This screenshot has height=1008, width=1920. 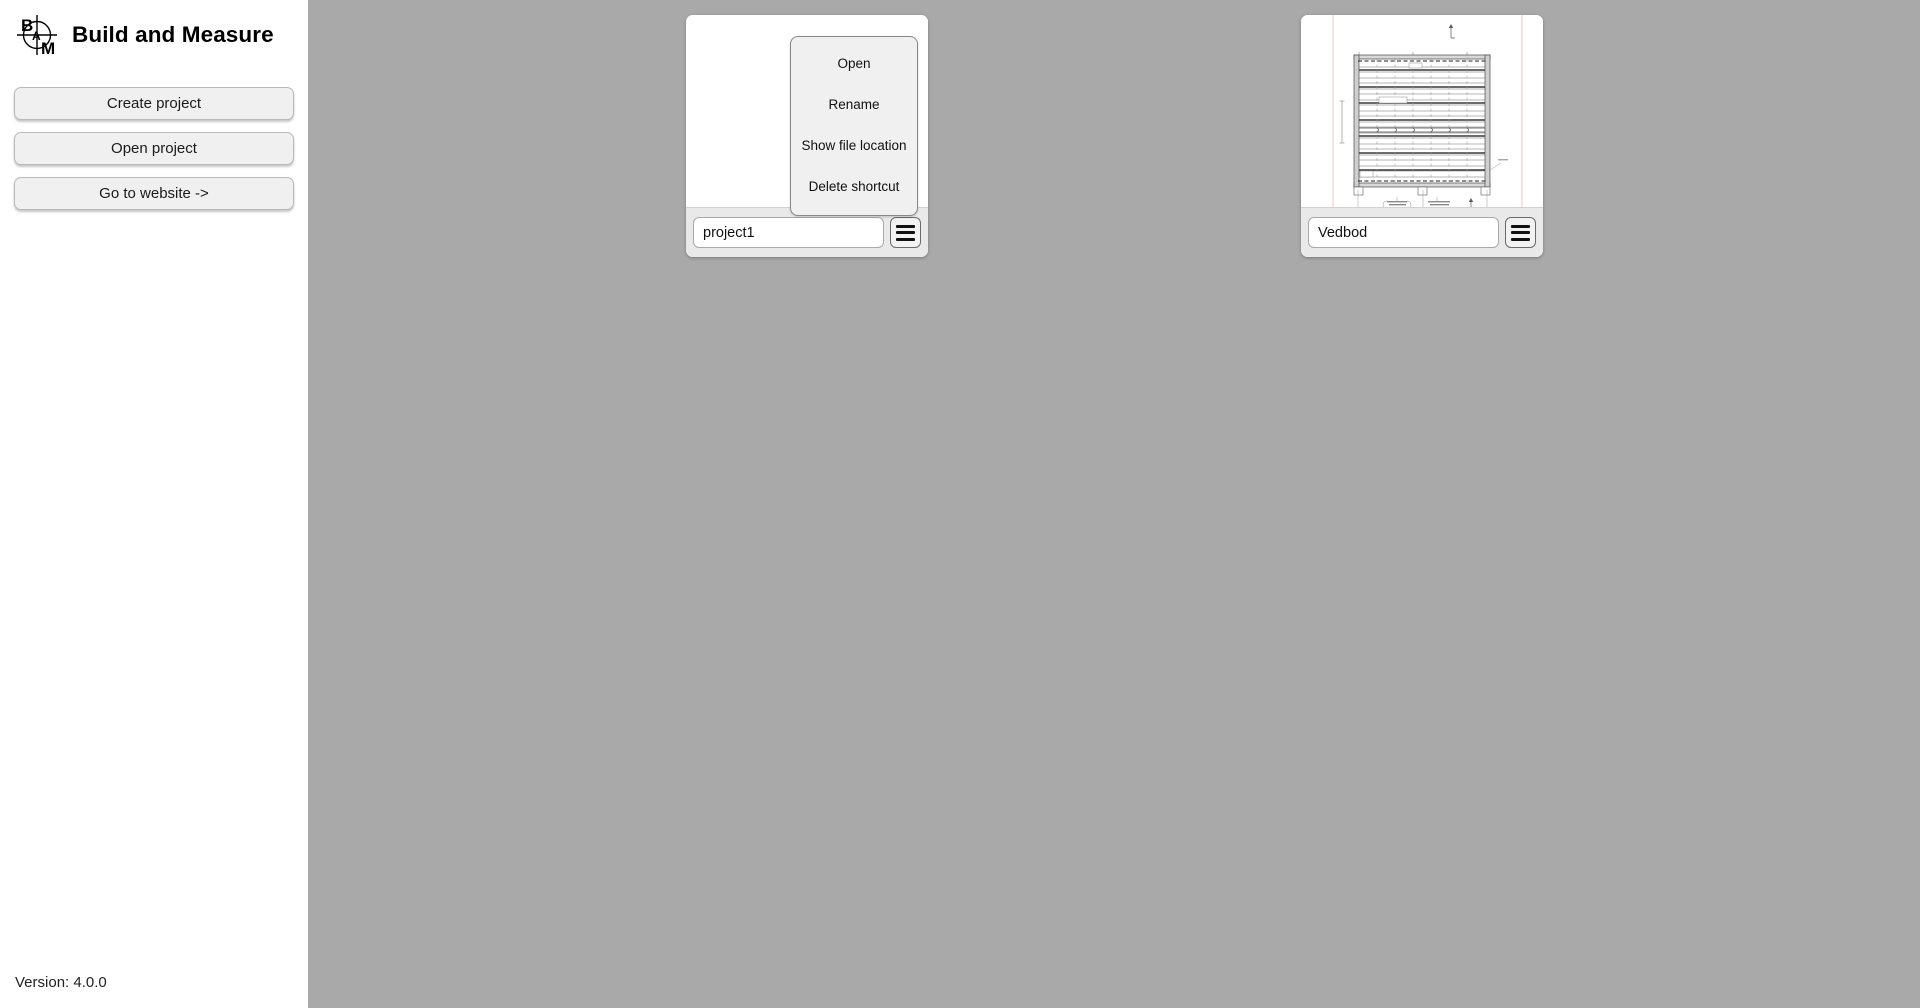 I want to click on app-title: Build and Measure, so click(x=173, y=34).